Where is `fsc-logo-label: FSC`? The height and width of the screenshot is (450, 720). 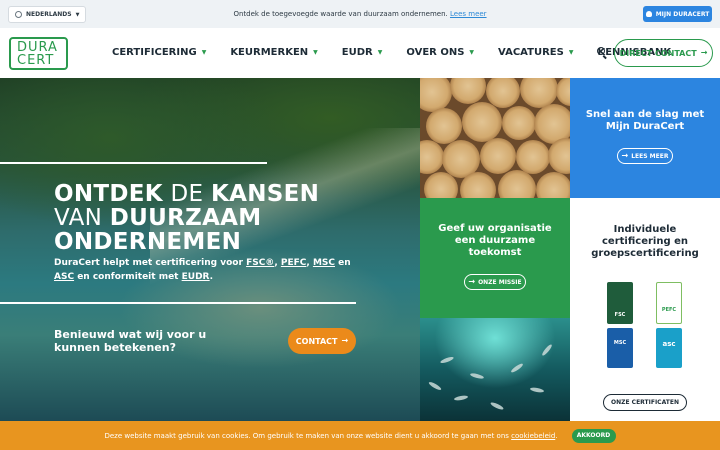
fsc-logo-label: FSC is located at coordinates (620, 315).